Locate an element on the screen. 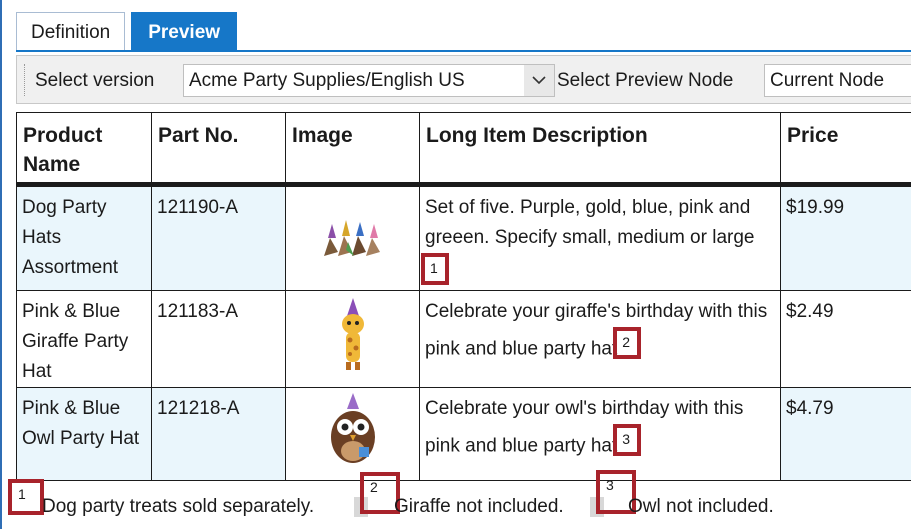  version-select: Acme Party Supplies/English US is located at coordinates (369, 80).